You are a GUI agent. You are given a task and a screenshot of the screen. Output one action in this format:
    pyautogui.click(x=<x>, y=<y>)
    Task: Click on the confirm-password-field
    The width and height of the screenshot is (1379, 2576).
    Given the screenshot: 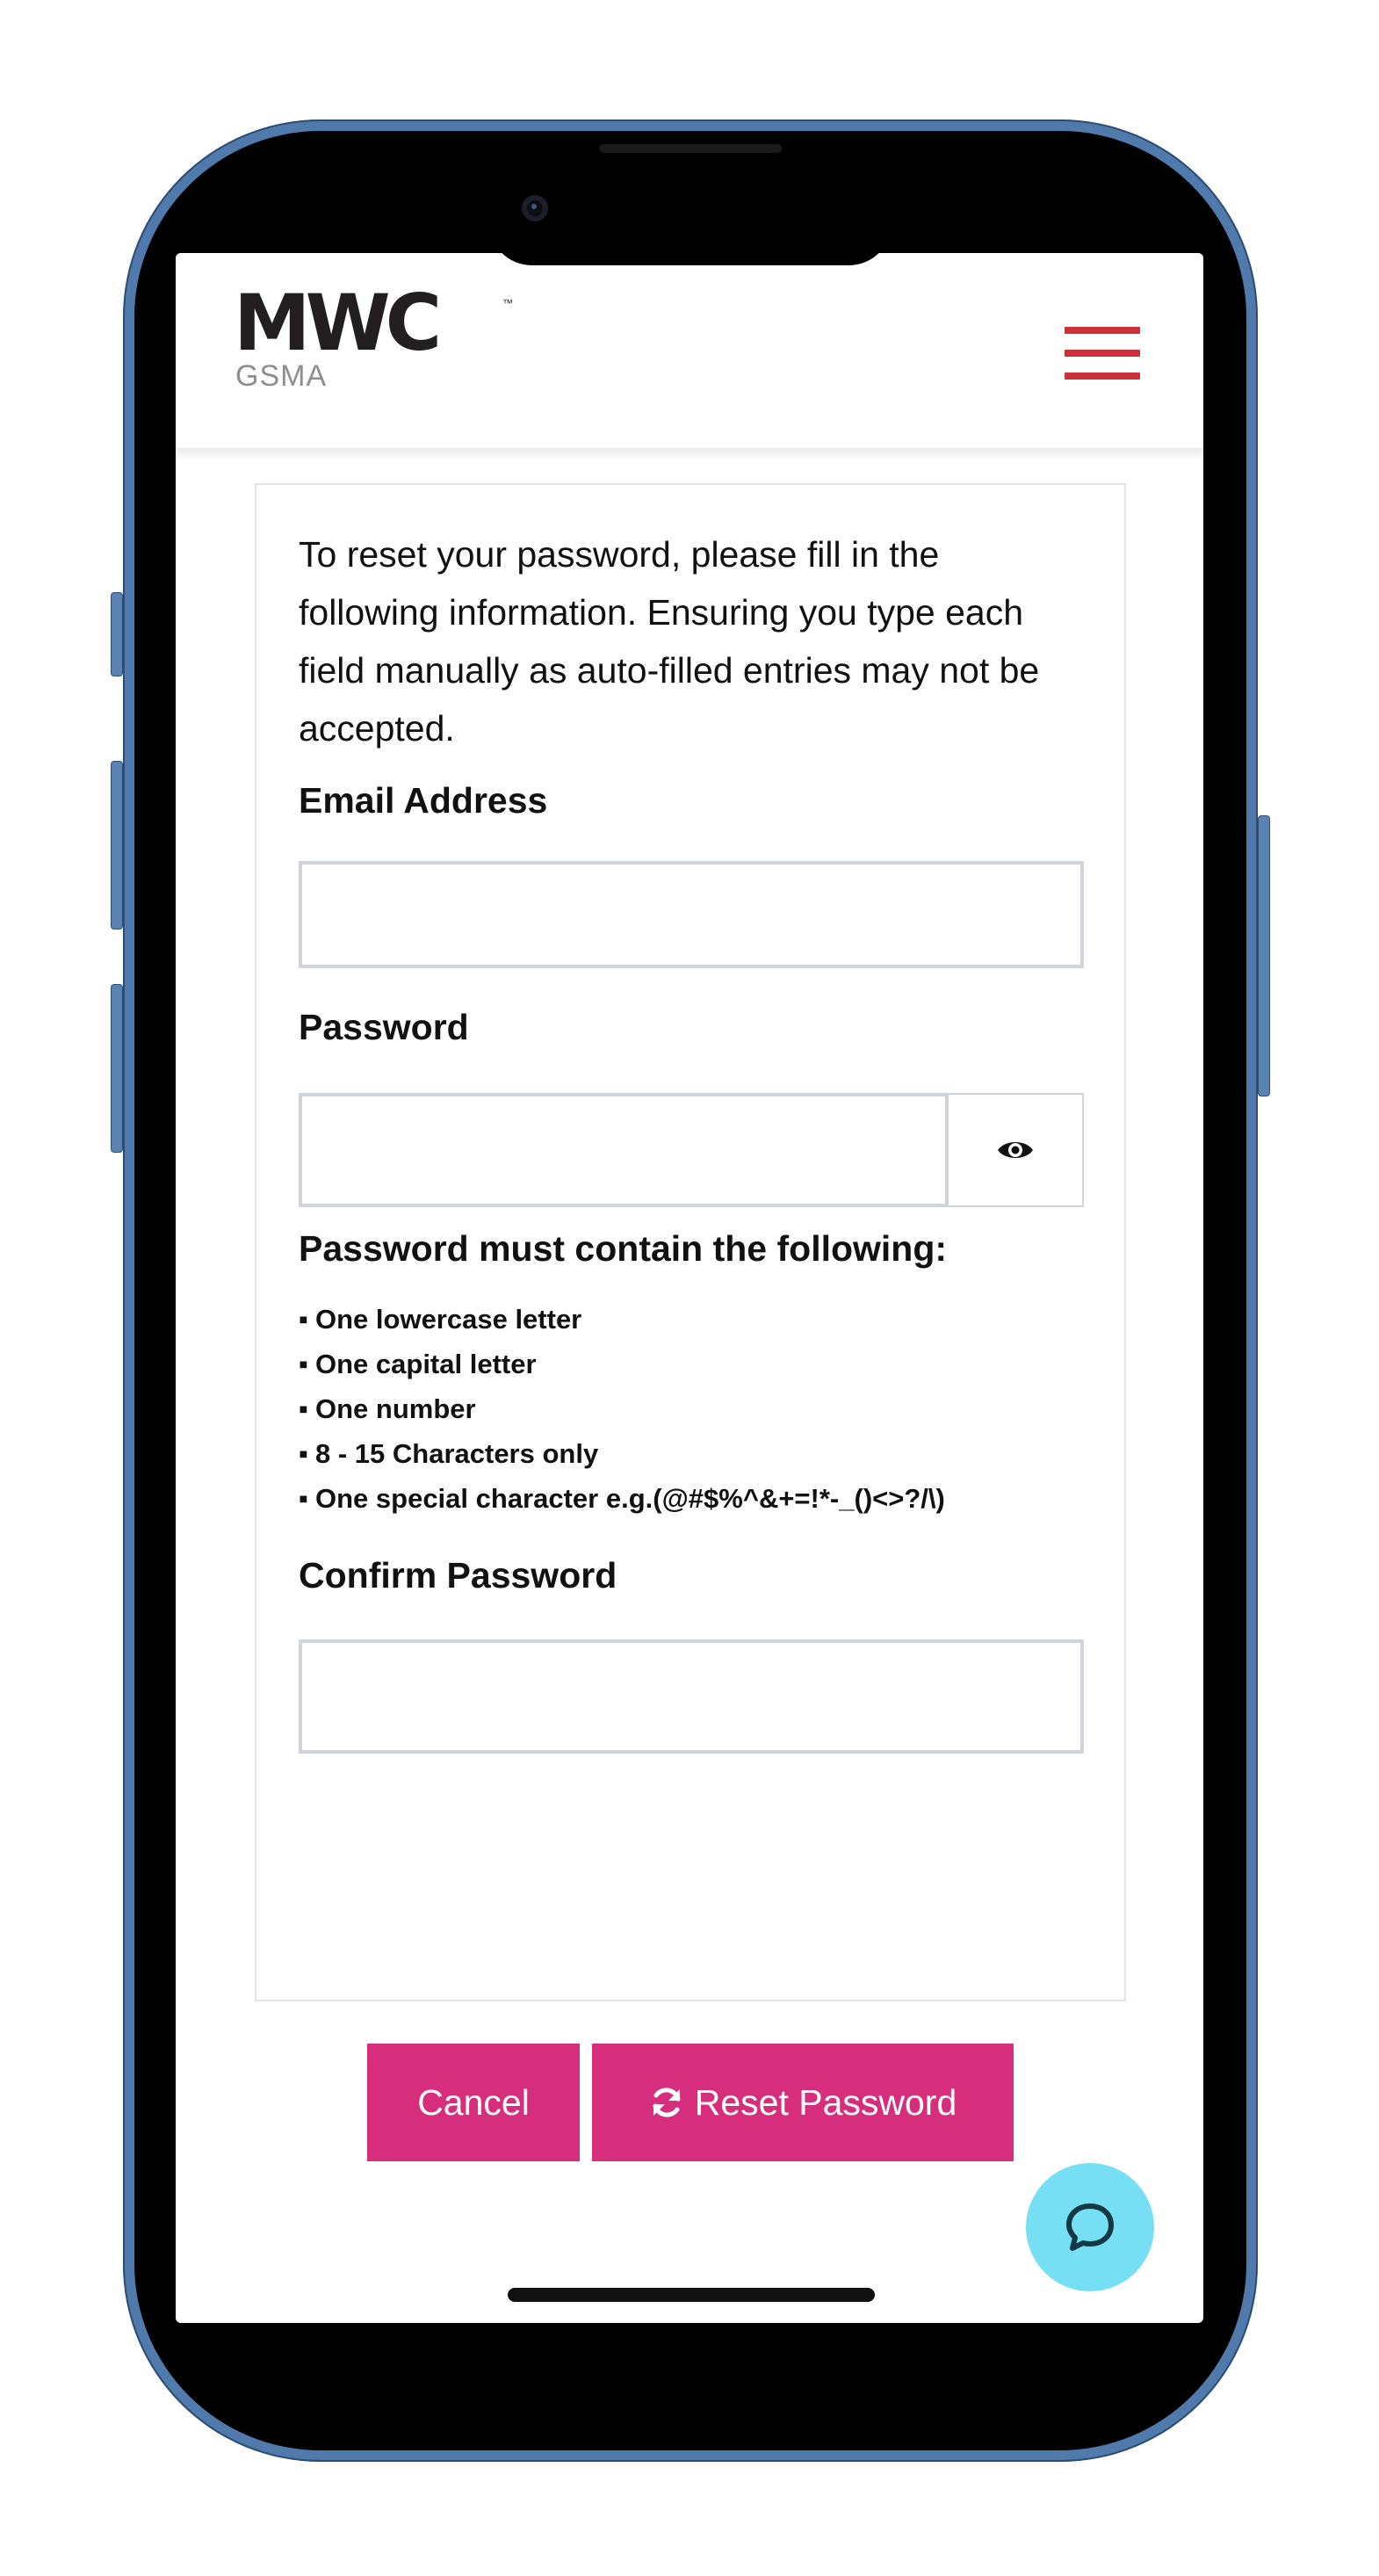 What is the action you would take?
    pyautogui.click(x=691, y=1696)
    